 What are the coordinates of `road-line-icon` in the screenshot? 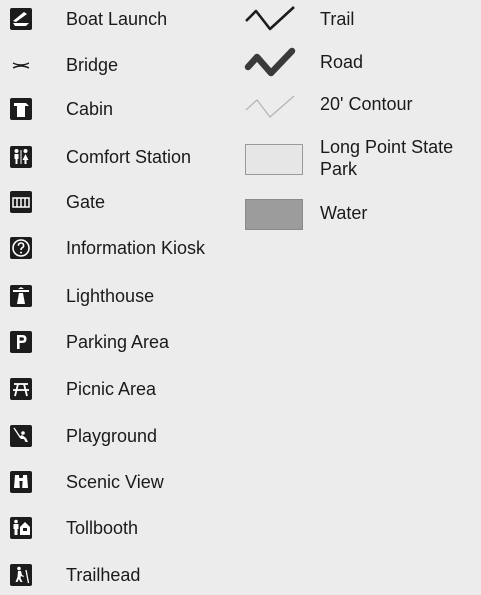 It's located at (270, 62).